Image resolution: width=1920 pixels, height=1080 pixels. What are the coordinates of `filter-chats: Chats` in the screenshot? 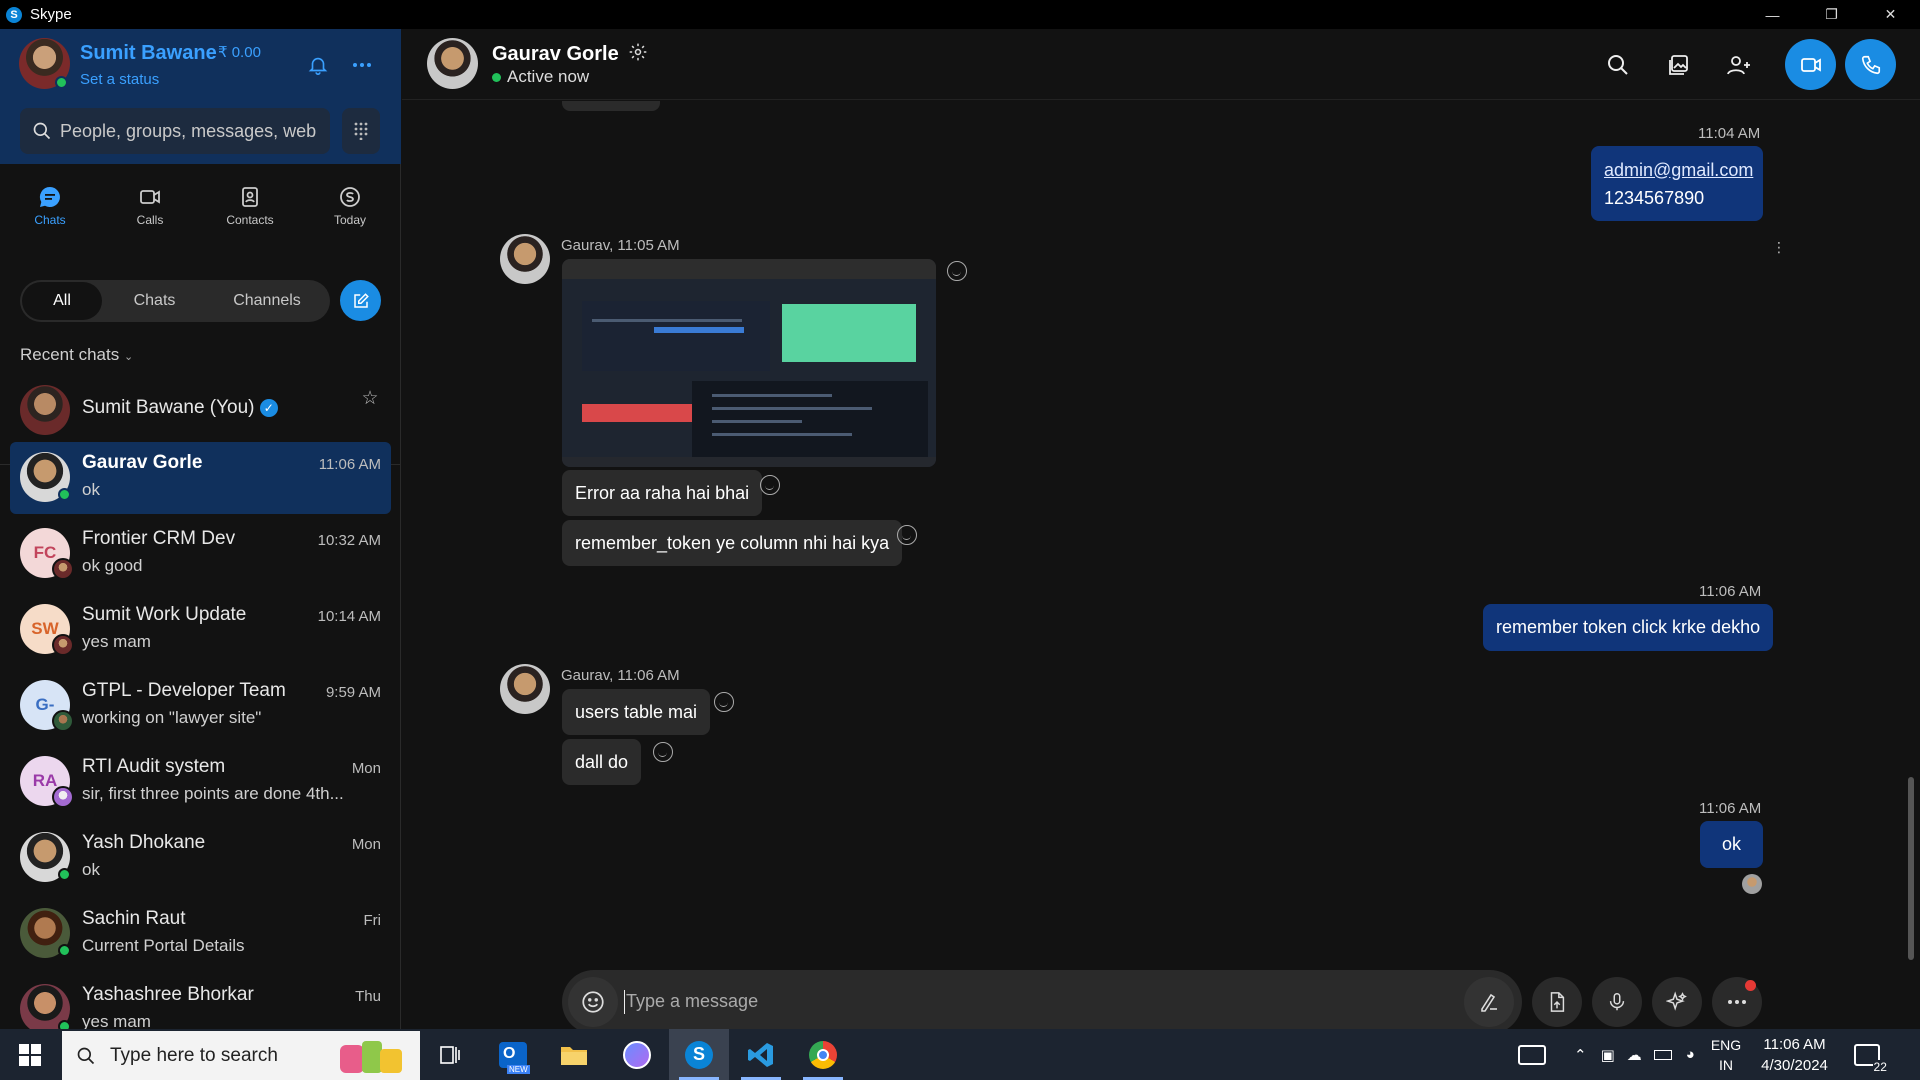 It's located at (154, 301).